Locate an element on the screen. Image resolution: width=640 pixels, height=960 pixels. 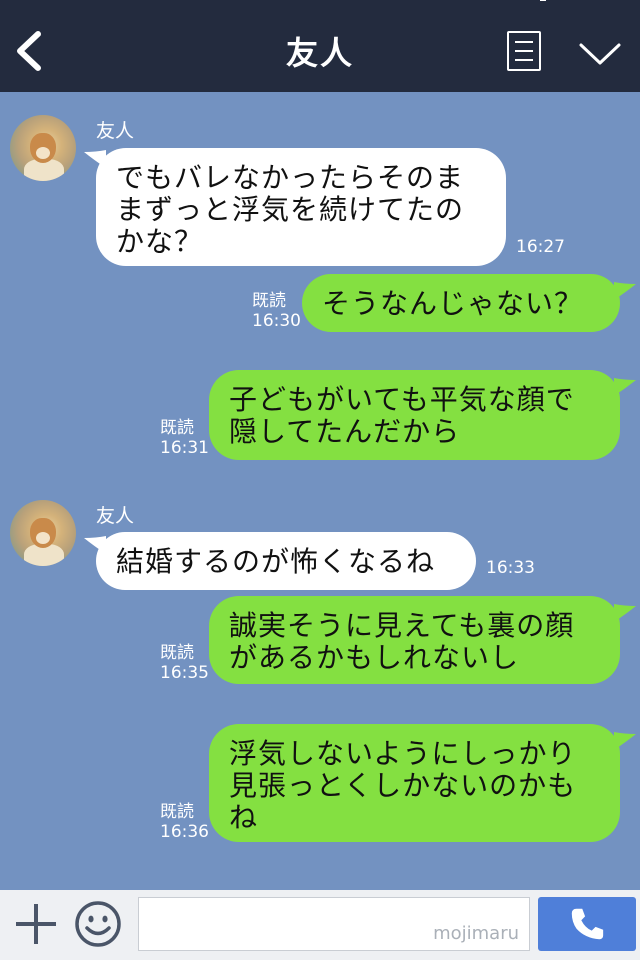
message-line: まずっと浮気を続けてたの is located at coordinates (290, 209).